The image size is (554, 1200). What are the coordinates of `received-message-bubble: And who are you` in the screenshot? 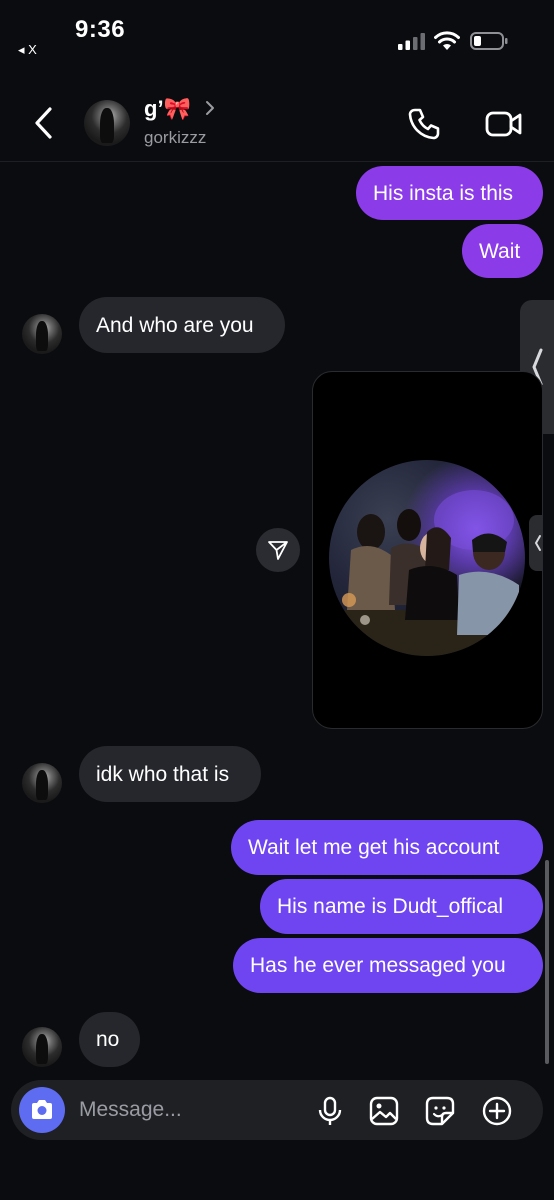 It's located at (182, 325).